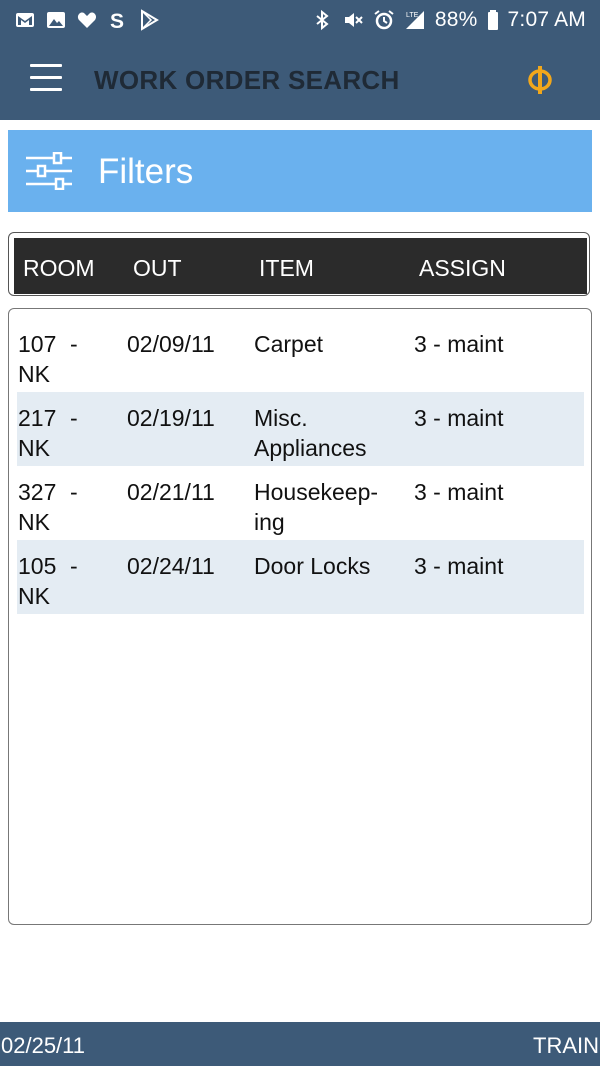 This screenshot has width=600, height=1066. What do you see at coordinates (46, 80) in the screenshot?
I see `hamburger-menu-icon` at bounding box center [46, 80].